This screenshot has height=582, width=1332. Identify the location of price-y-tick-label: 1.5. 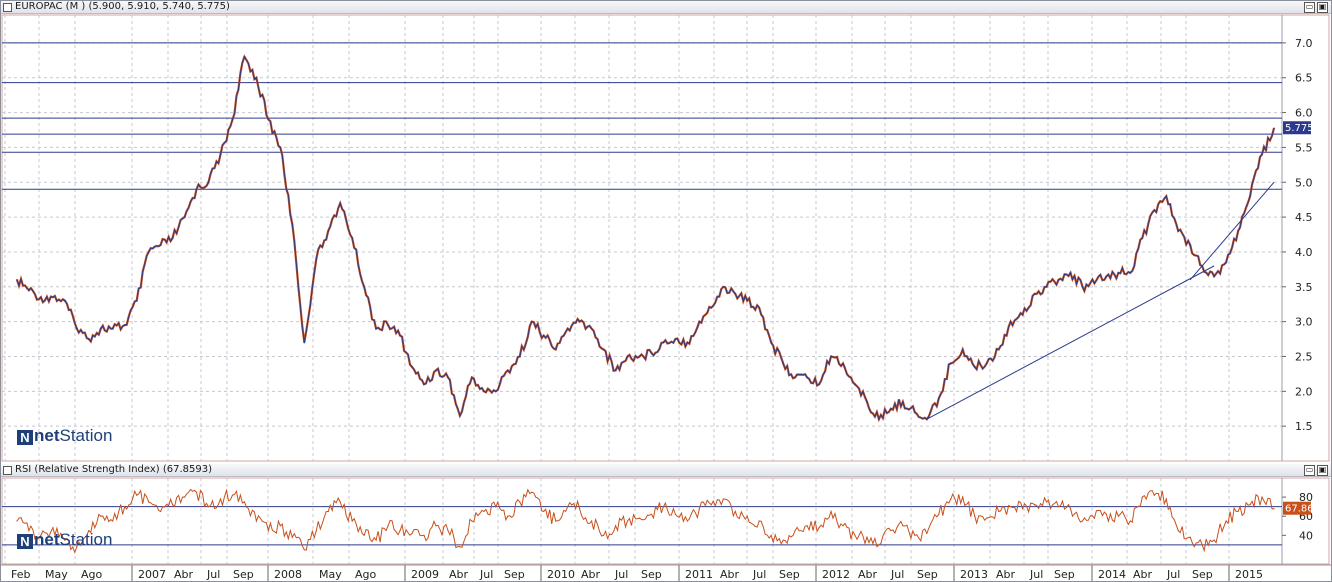
(1304, 426).